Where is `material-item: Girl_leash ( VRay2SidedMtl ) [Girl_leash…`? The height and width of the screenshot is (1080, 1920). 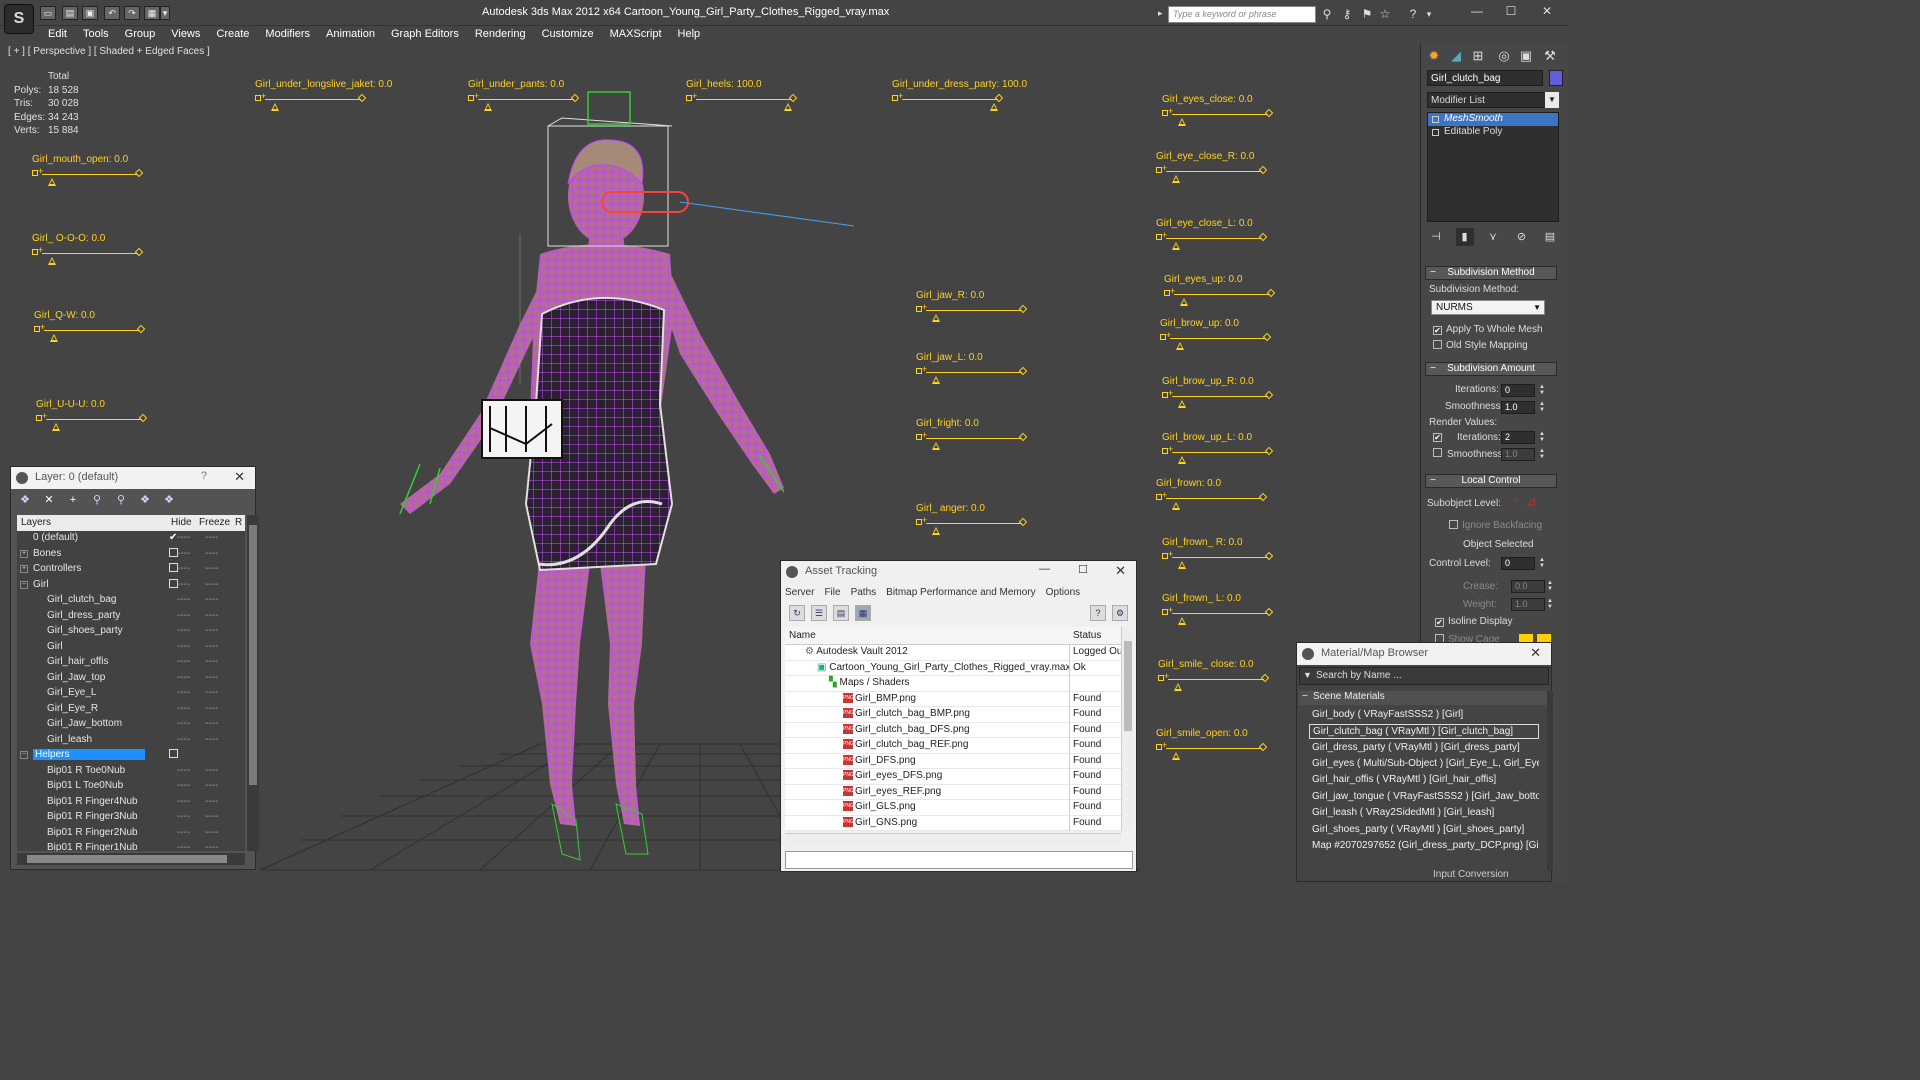 material-item: Girl_leash ( VRay2SidedMtl ) [Girl_leash… is located at coordinates (1424, 813).